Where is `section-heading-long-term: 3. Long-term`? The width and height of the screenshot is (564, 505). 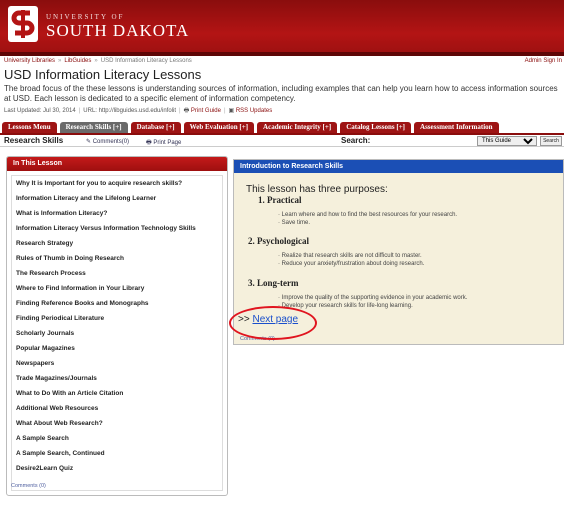
section-heading-long-term: 3. Long-term is located at coordinates (273, 283).